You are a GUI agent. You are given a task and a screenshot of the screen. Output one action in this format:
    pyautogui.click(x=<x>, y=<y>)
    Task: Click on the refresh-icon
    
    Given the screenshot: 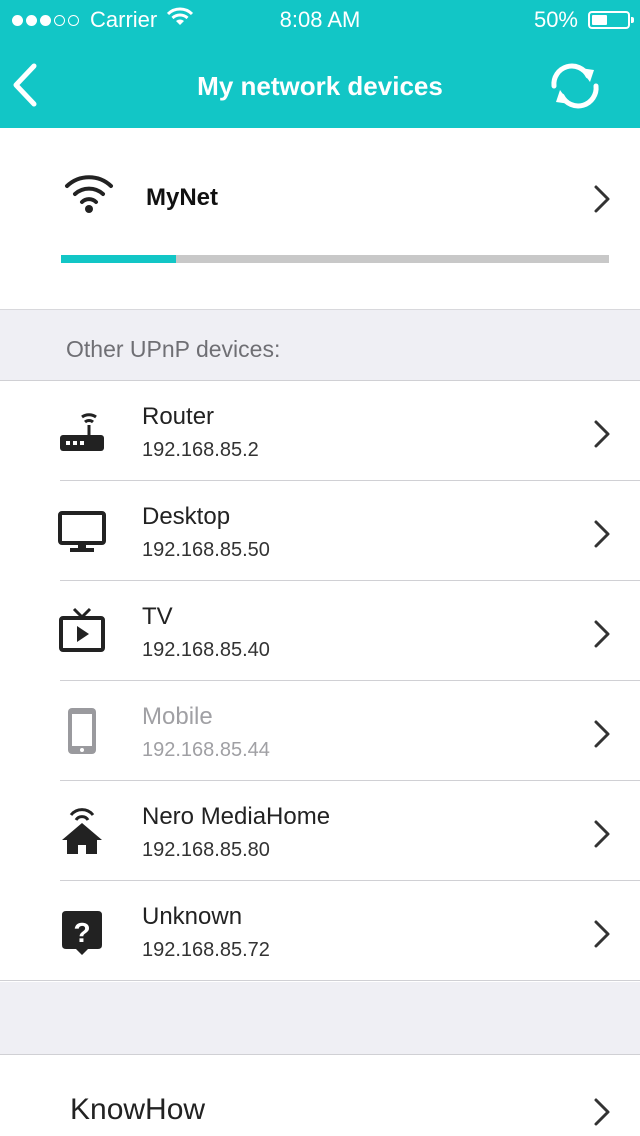 What is the action you would take?
    pyautogui.click(x=575, y=86)
    